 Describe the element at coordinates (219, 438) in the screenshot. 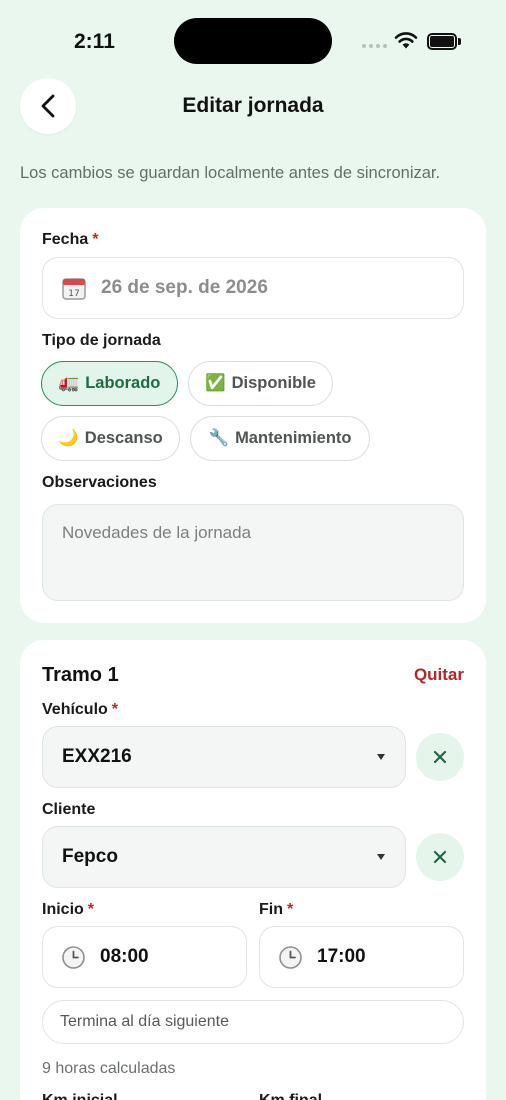

I see `wrench-icon: 🔧` at that location.